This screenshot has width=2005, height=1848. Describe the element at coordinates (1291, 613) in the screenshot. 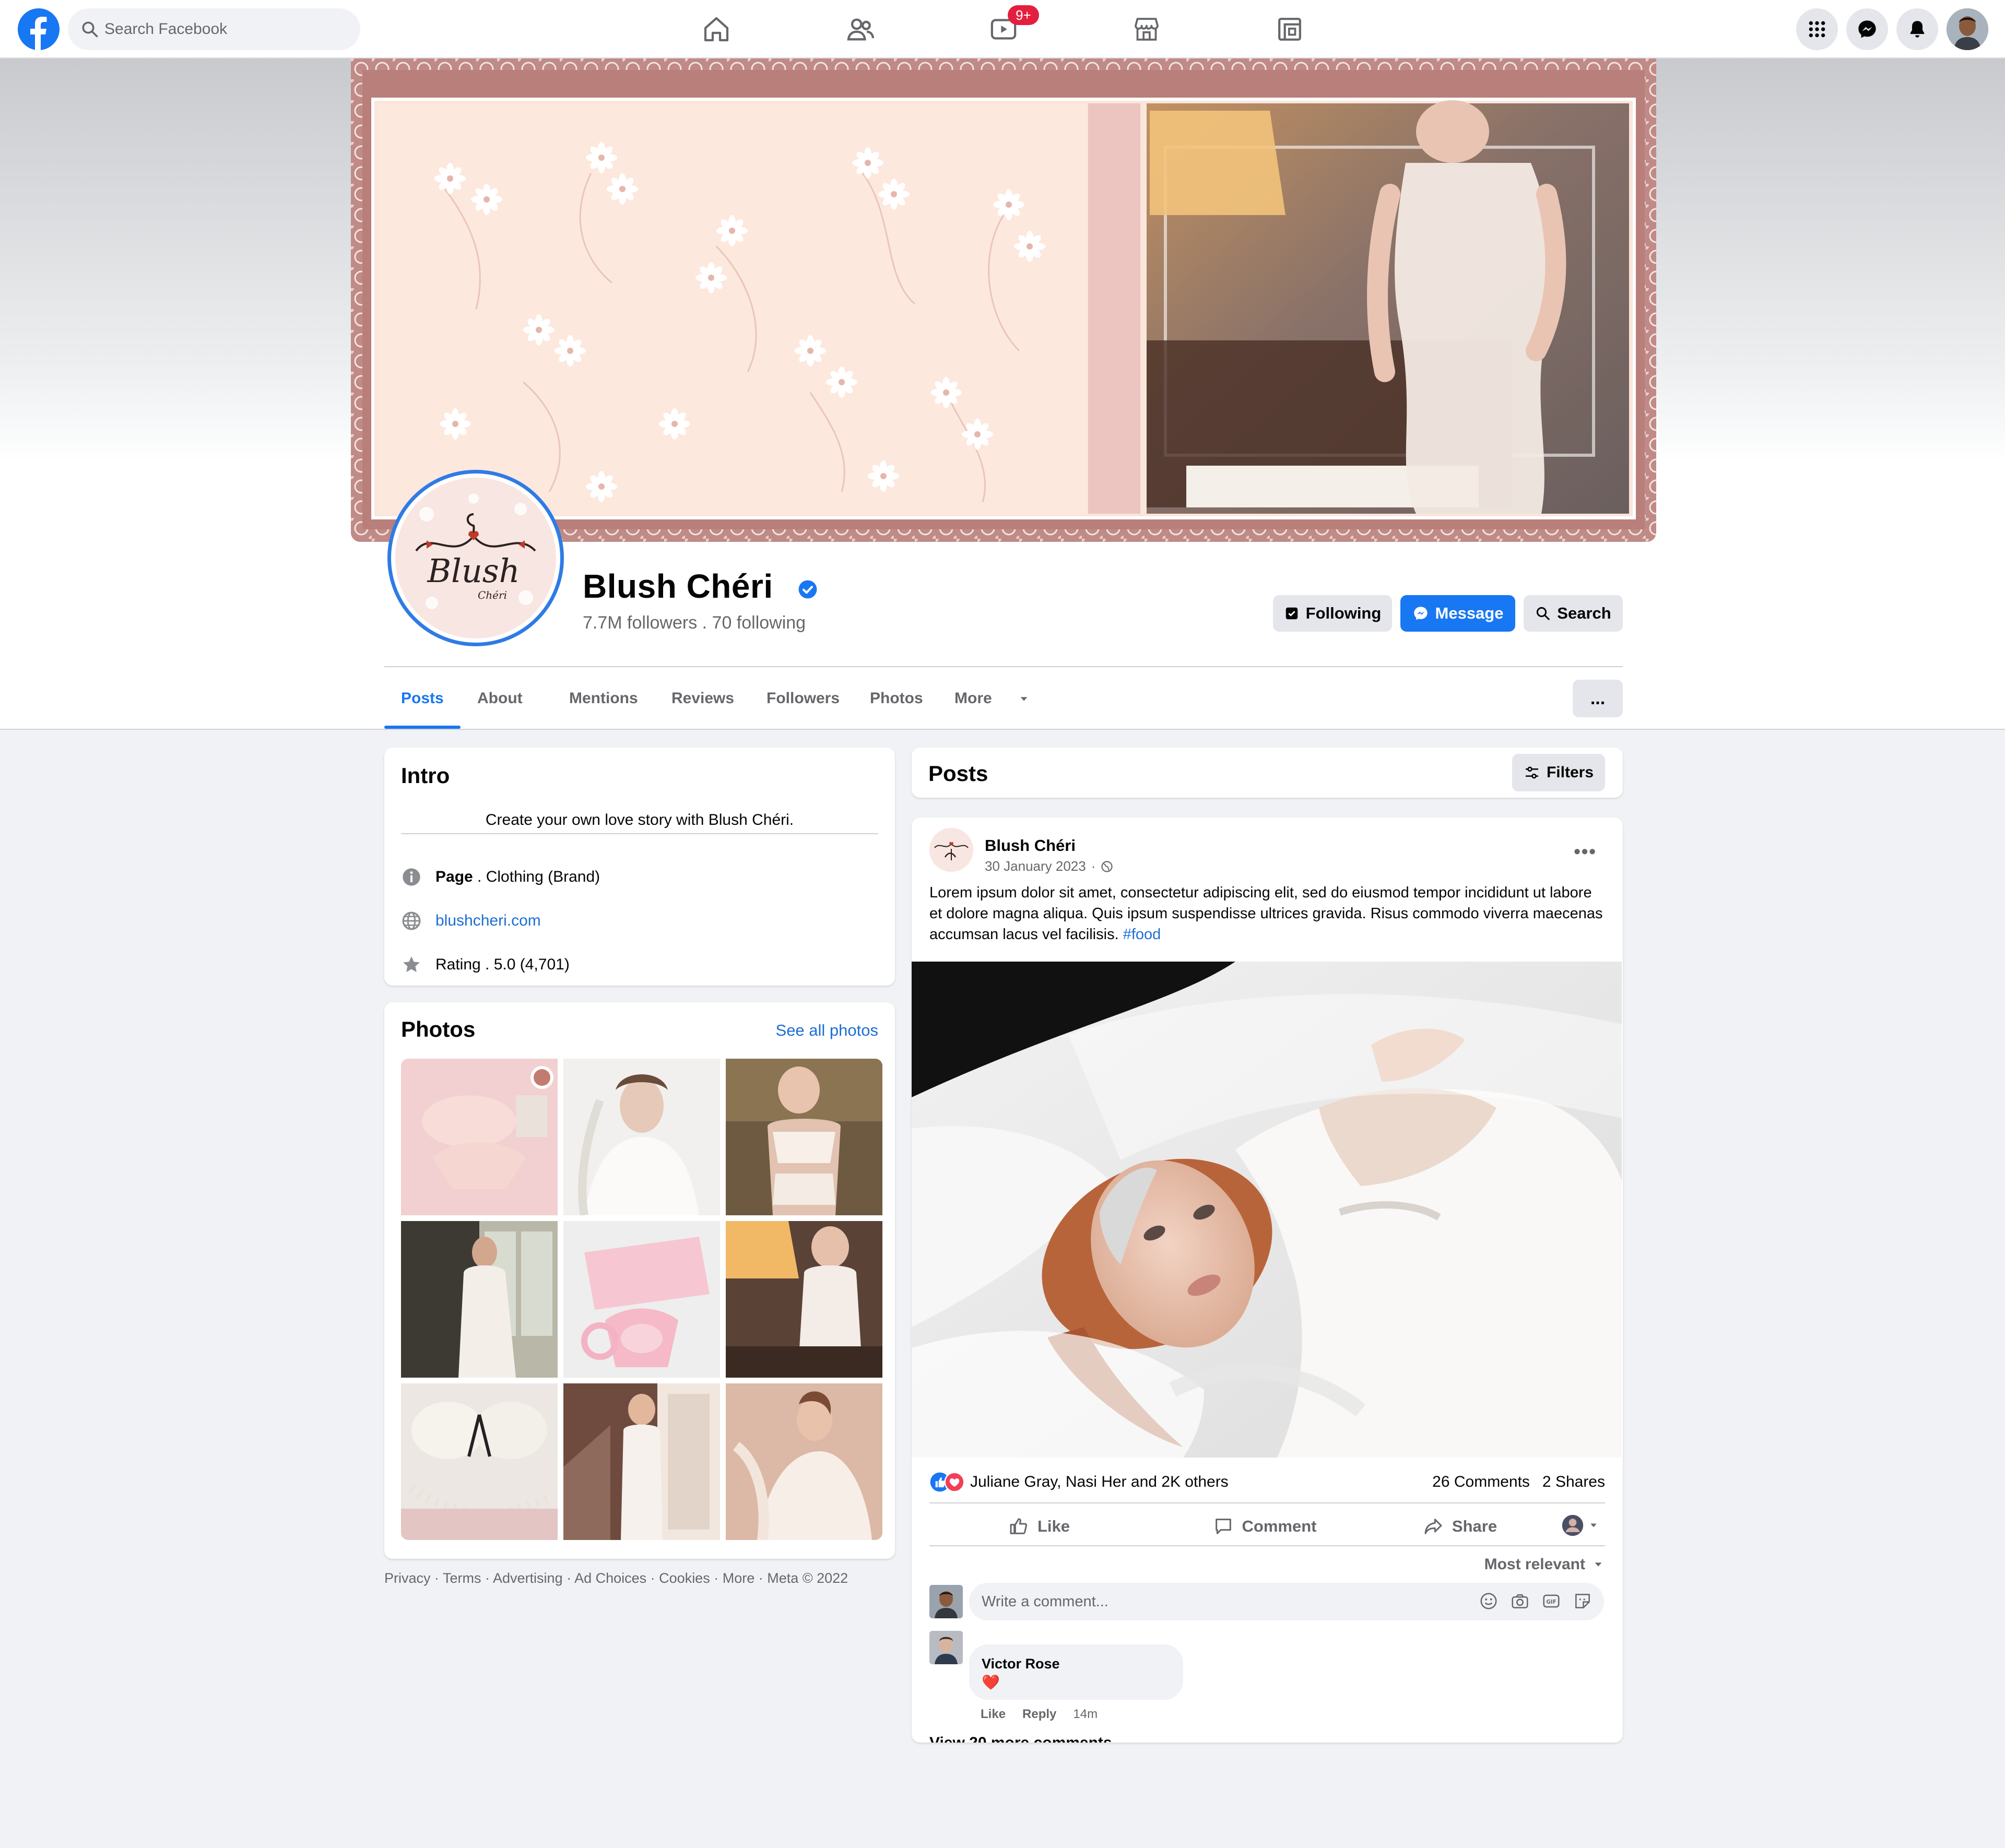

I see `following-check-icon` at that location.